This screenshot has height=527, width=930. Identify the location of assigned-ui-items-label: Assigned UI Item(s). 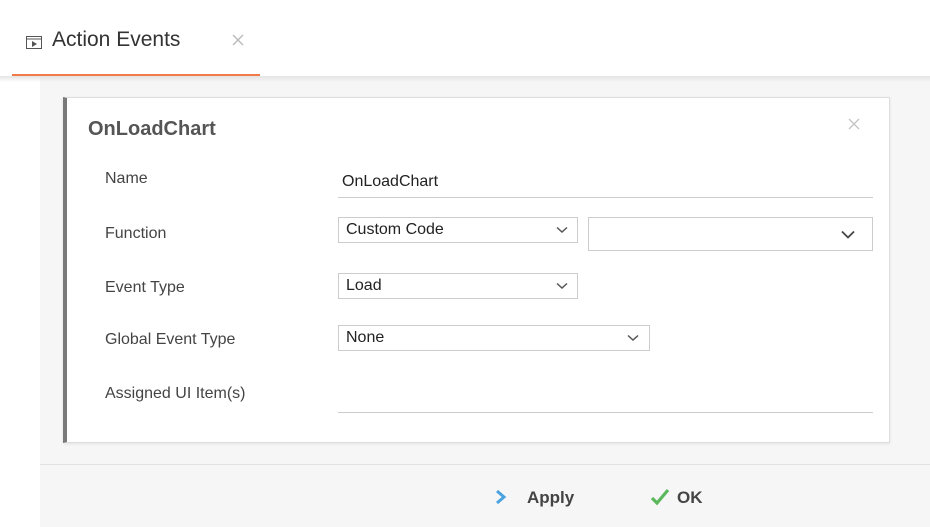
(175, 393).